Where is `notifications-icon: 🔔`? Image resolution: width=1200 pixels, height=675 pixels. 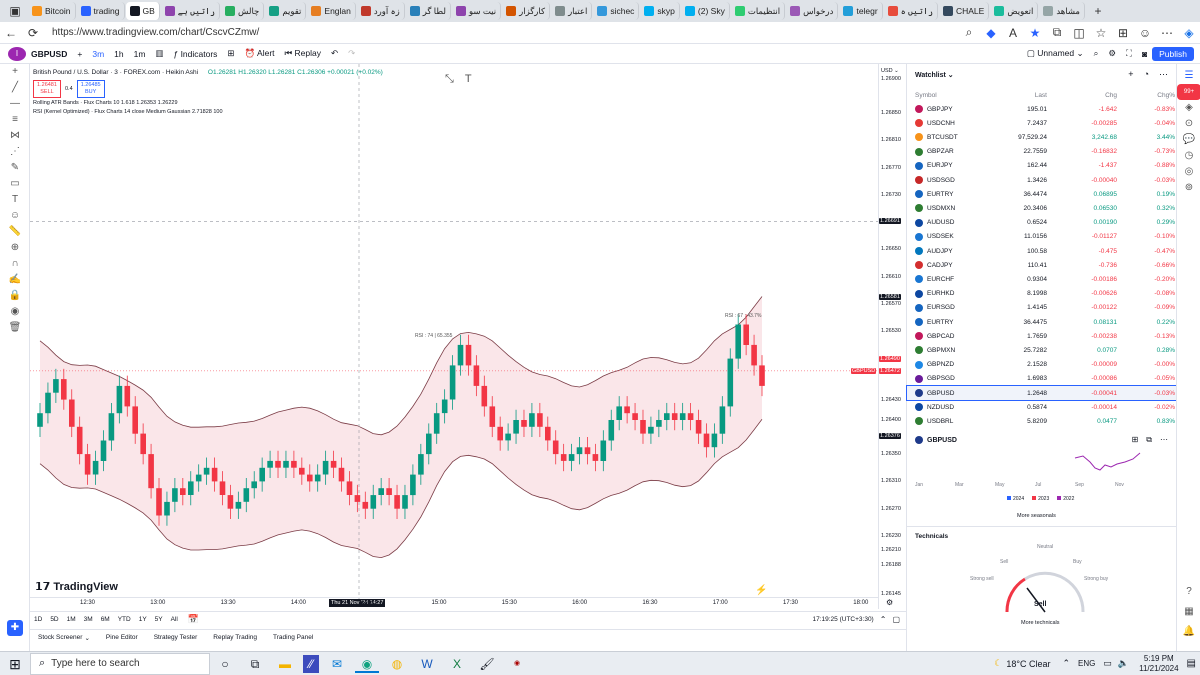 notifications-icon: 🔔 is located at coordinates (1188, 632).